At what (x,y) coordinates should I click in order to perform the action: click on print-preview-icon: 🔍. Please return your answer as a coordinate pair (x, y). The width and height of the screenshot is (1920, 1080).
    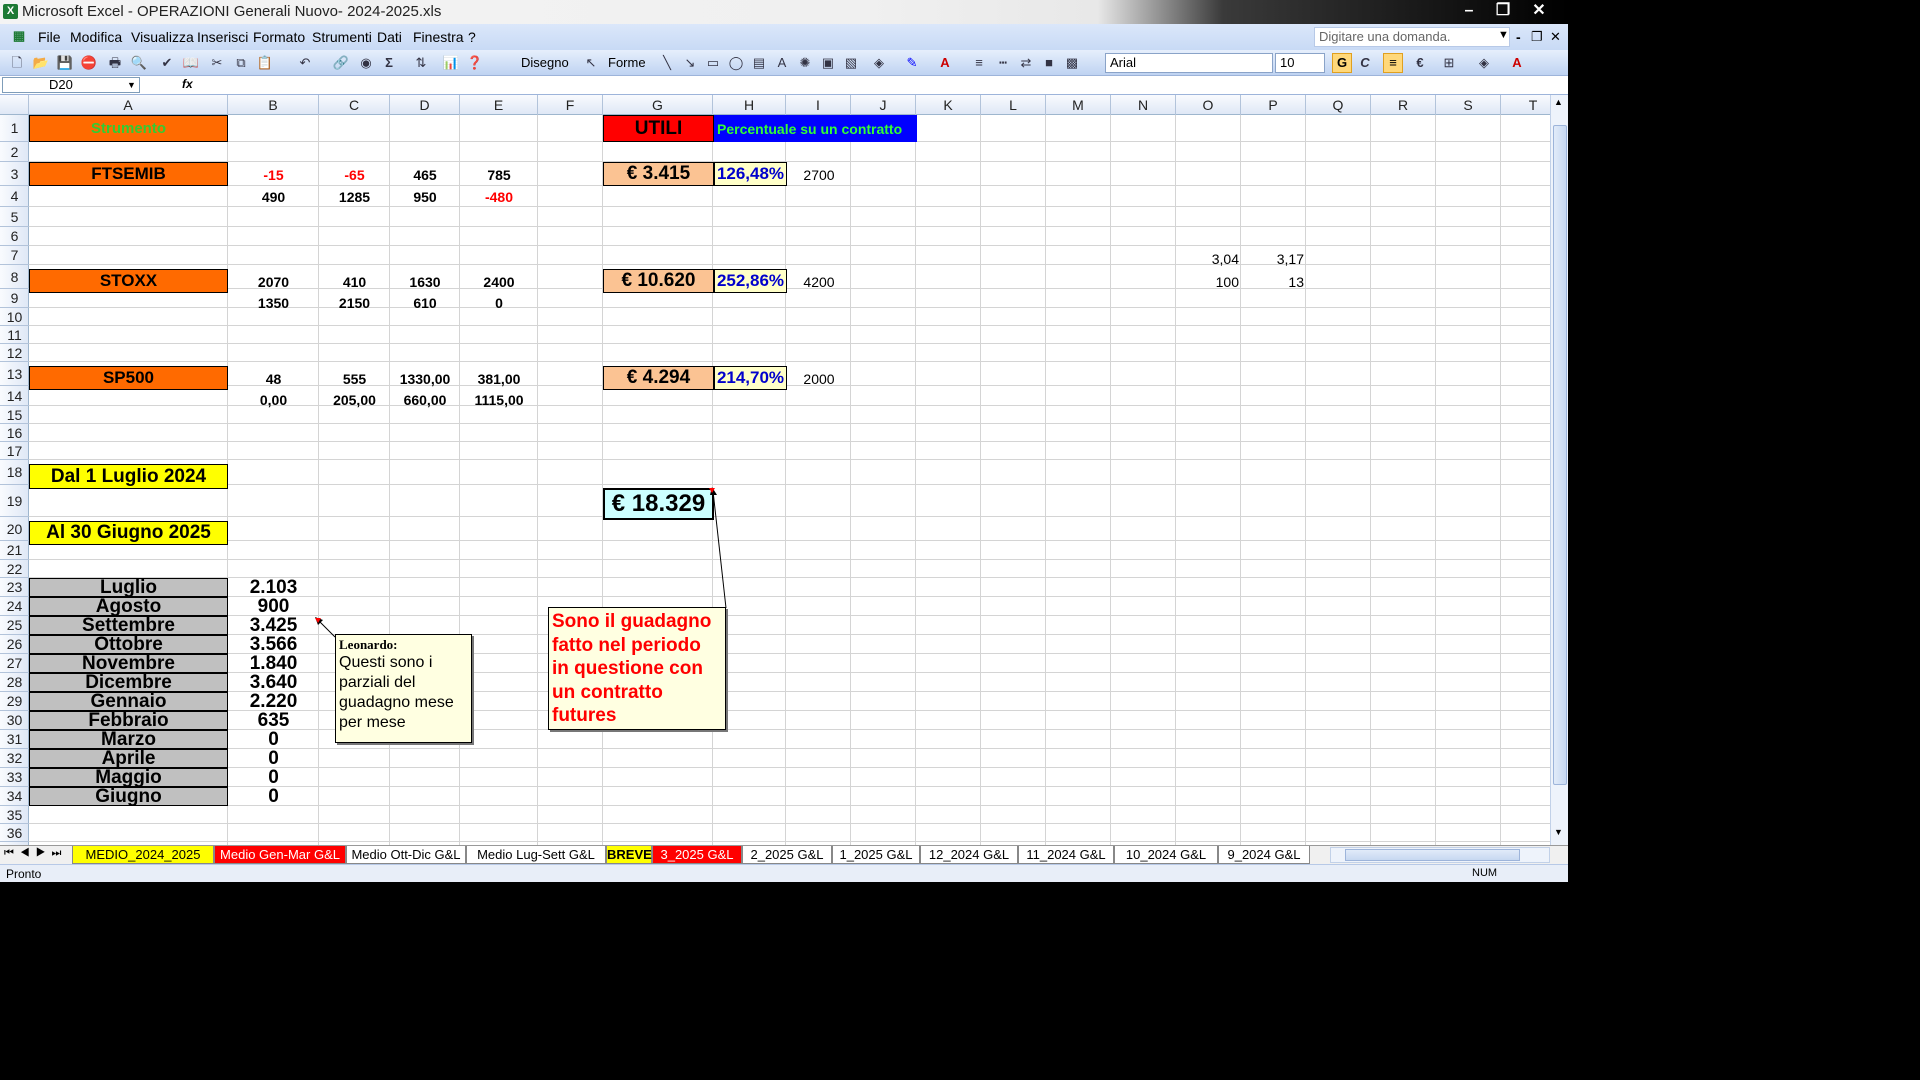
    Looking at the image, I should click on (139, 63).